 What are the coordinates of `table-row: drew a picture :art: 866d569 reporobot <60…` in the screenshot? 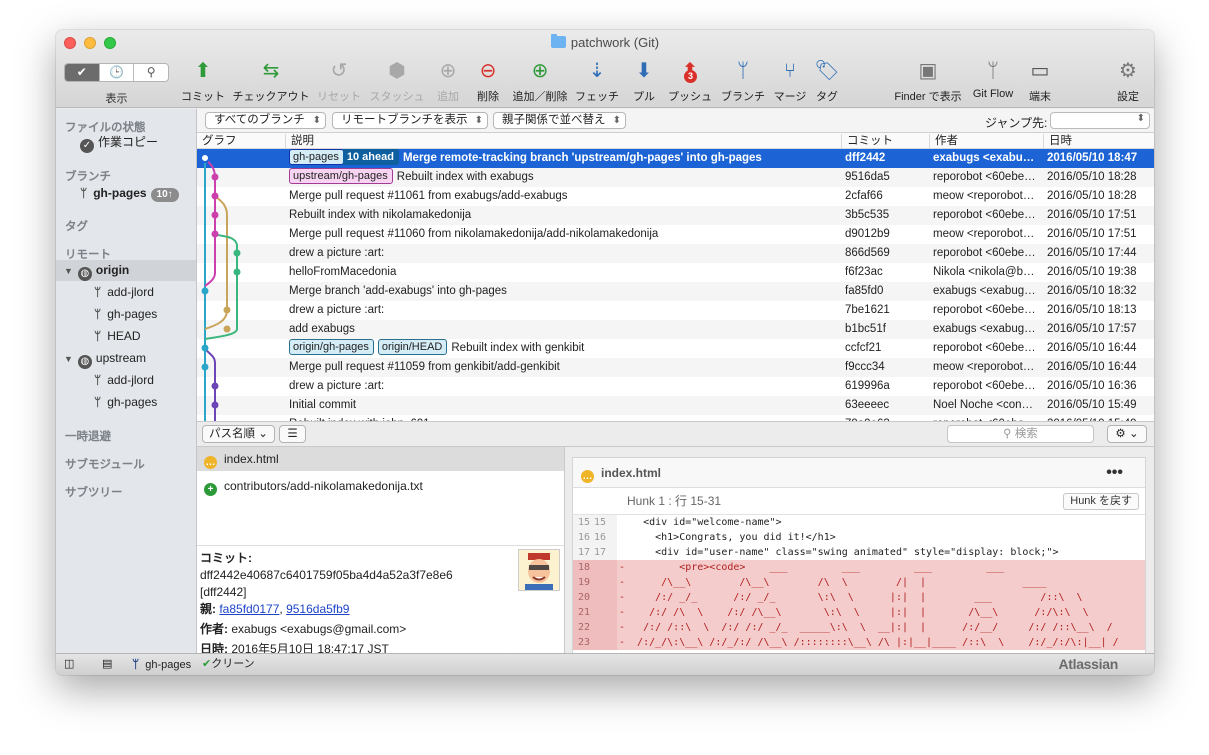 It's located at (675, 253).